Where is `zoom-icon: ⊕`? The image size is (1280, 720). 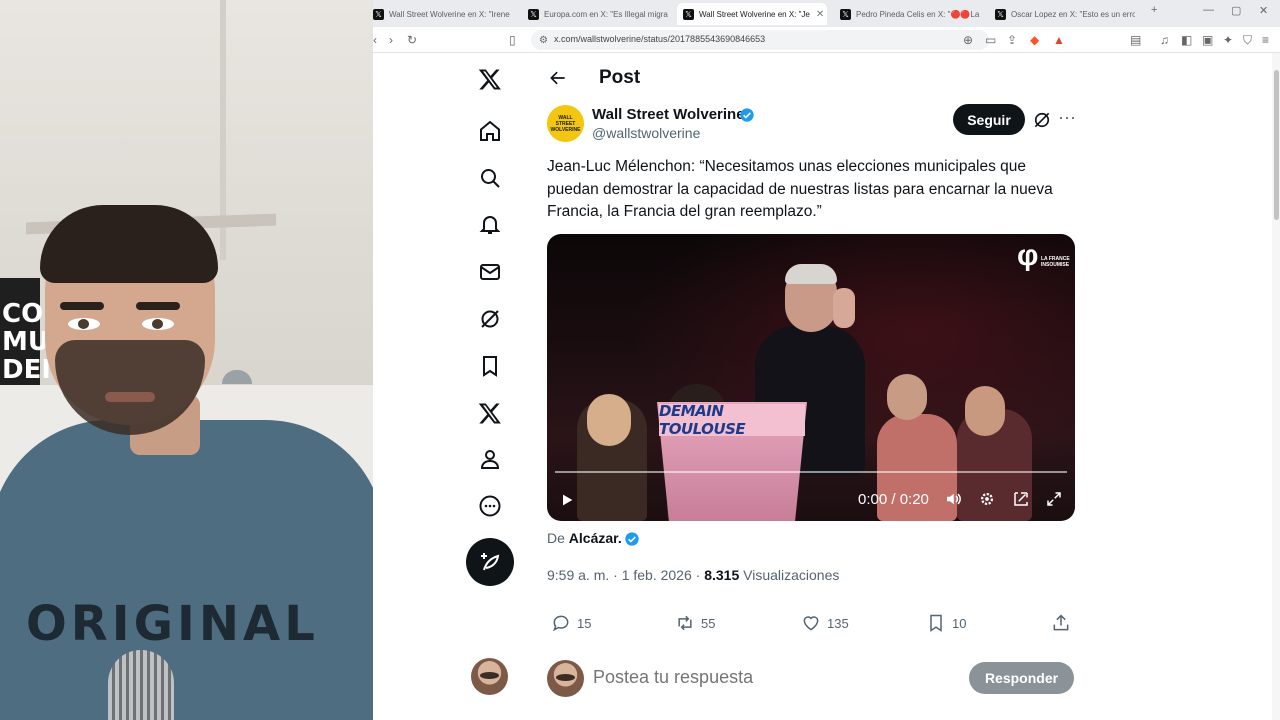 zoom-icon: ⊕ is located at coordinates (968, 40).